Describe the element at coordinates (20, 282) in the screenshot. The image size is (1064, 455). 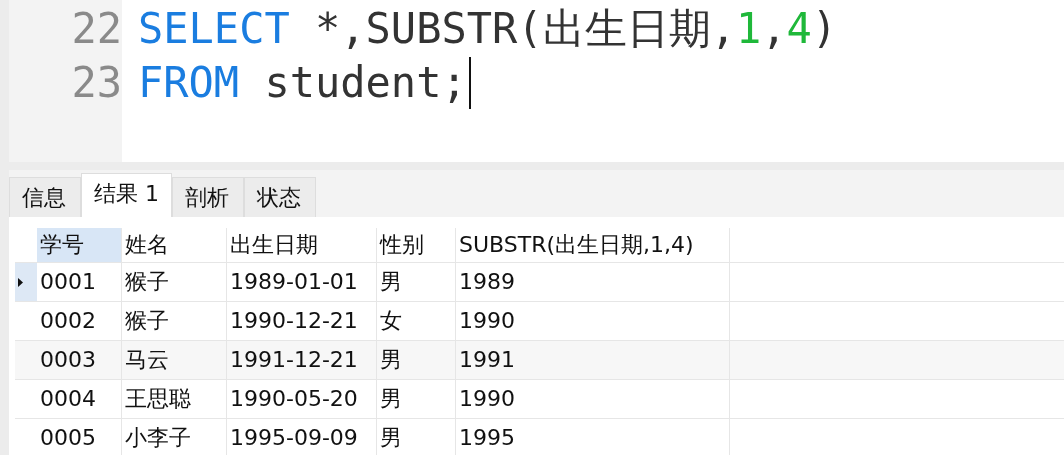
I see `current-row-icon` at that location.